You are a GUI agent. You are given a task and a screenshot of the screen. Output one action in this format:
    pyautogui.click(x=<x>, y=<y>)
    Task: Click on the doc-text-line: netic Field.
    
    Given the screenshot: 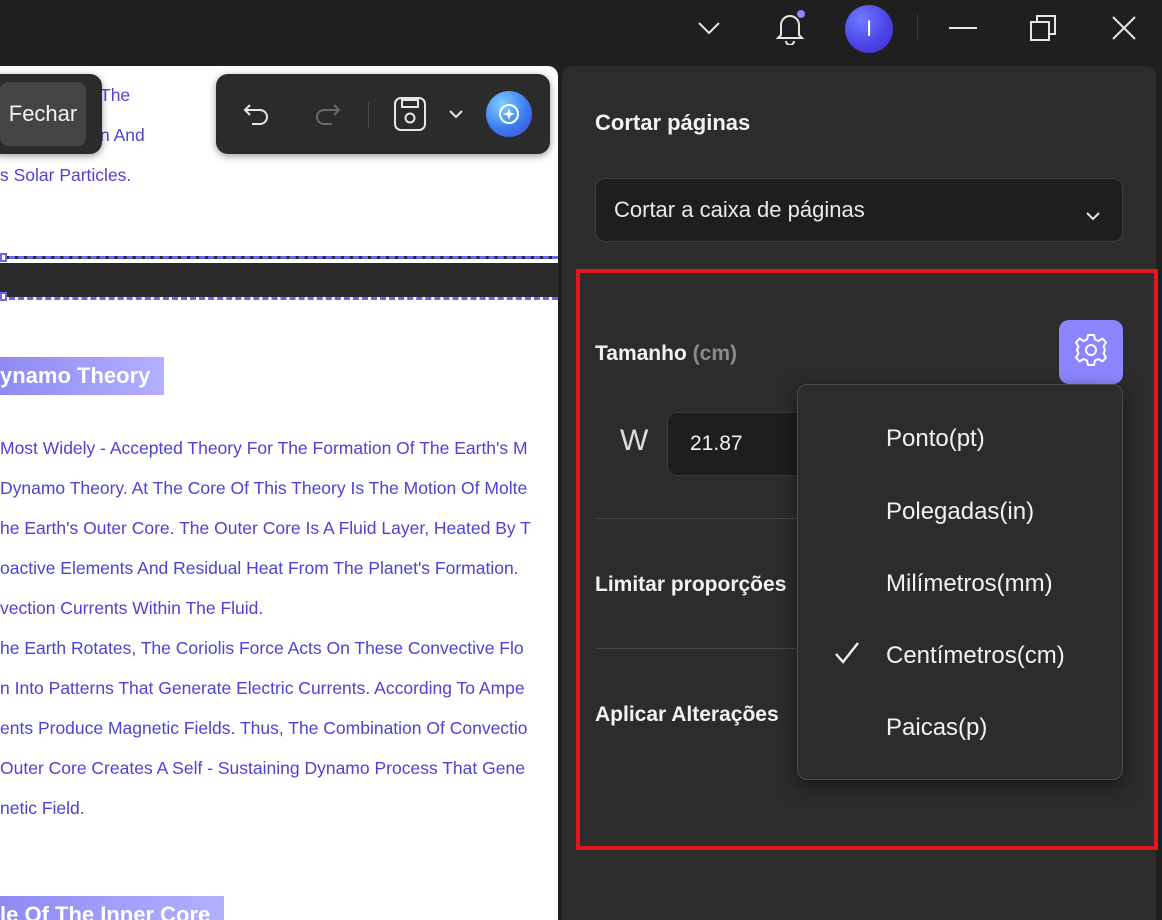 What is the action you would take?
    pyautogui.click(x=42, y=808)
    